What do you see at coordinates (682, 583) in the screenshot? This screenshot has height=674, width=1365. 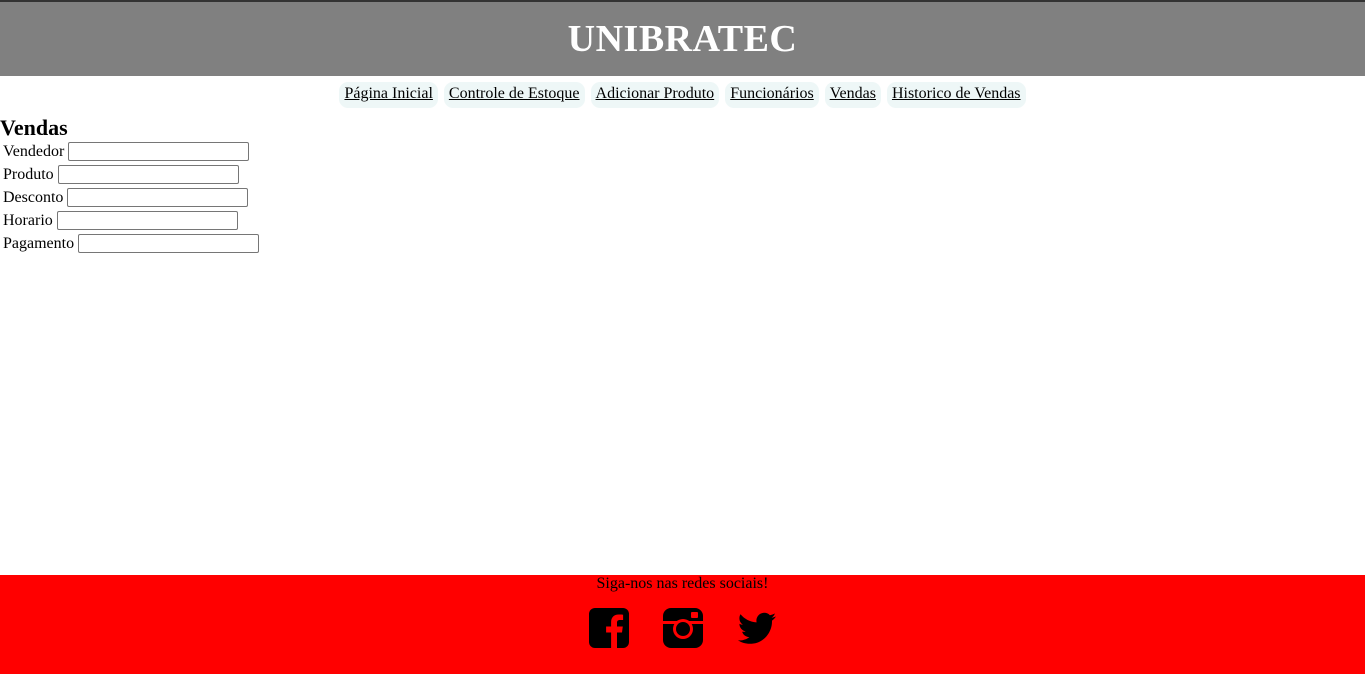 I see `footer-text: Siga-nos nas redes sociais!` at bounding box center [682, 583].